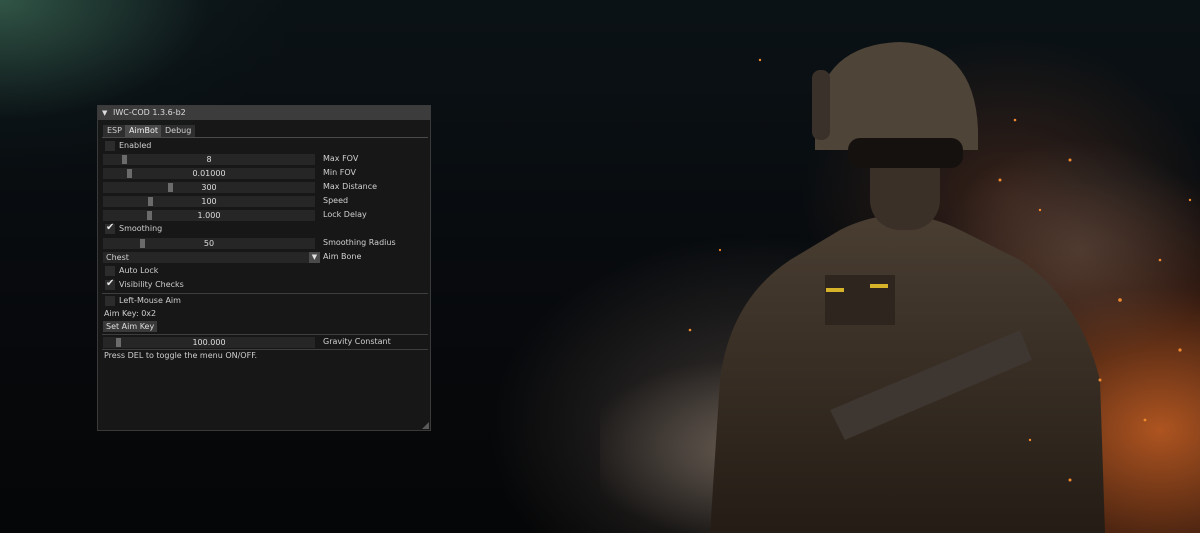 This screenshot has width=1200, height=533. I want to click on enabled-row: Enabled, so click(264, 146).